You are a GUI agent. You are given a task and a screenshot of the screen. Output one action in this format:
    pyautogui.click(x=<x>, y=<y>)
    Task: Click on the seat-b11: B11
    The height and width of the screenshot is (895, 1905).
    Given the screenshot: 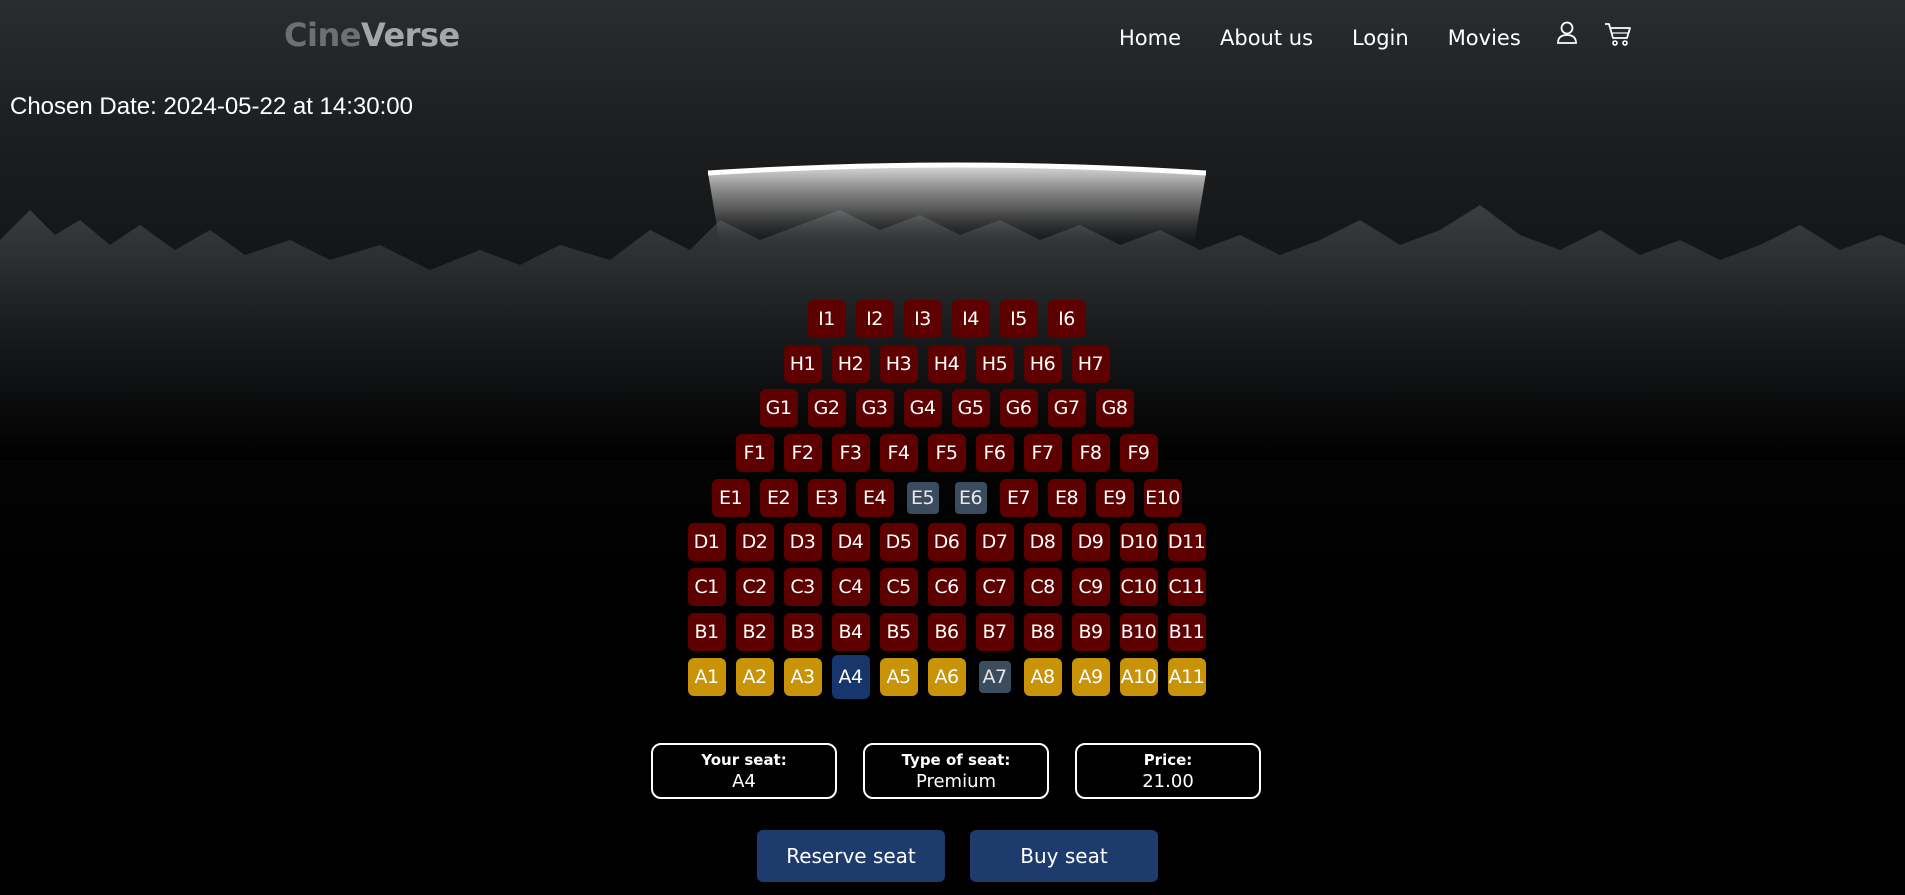 What is the action you would take?
    pyautogui.click(x=1186, y=631)
    